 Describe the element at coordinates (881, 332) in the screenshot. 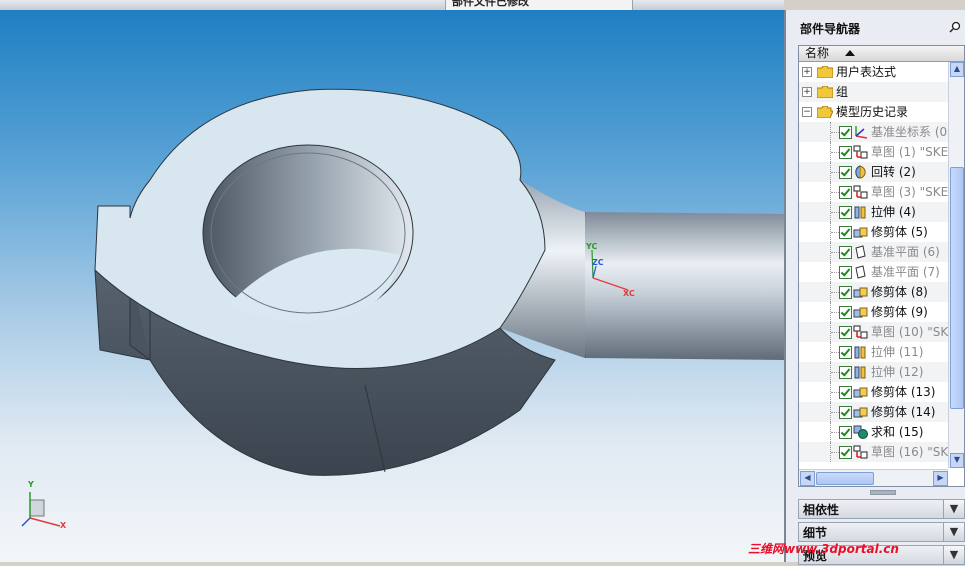

I see `tree-node-feature: 草图 (10) "SK` at that location.